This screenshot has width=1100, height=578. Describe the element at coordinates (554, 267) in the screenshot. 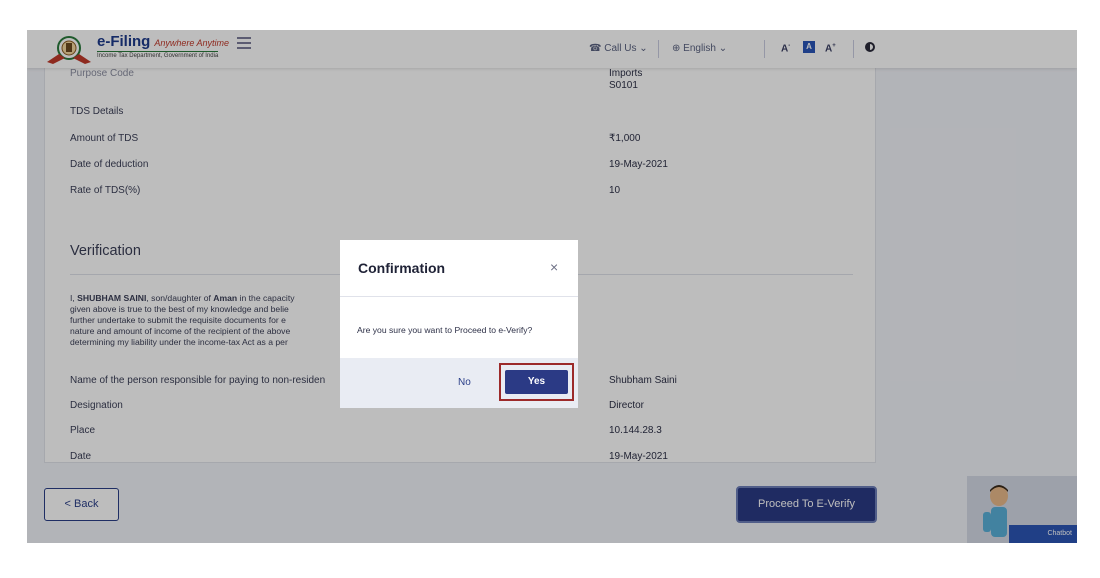

I see `close-icon: ×` at that location.